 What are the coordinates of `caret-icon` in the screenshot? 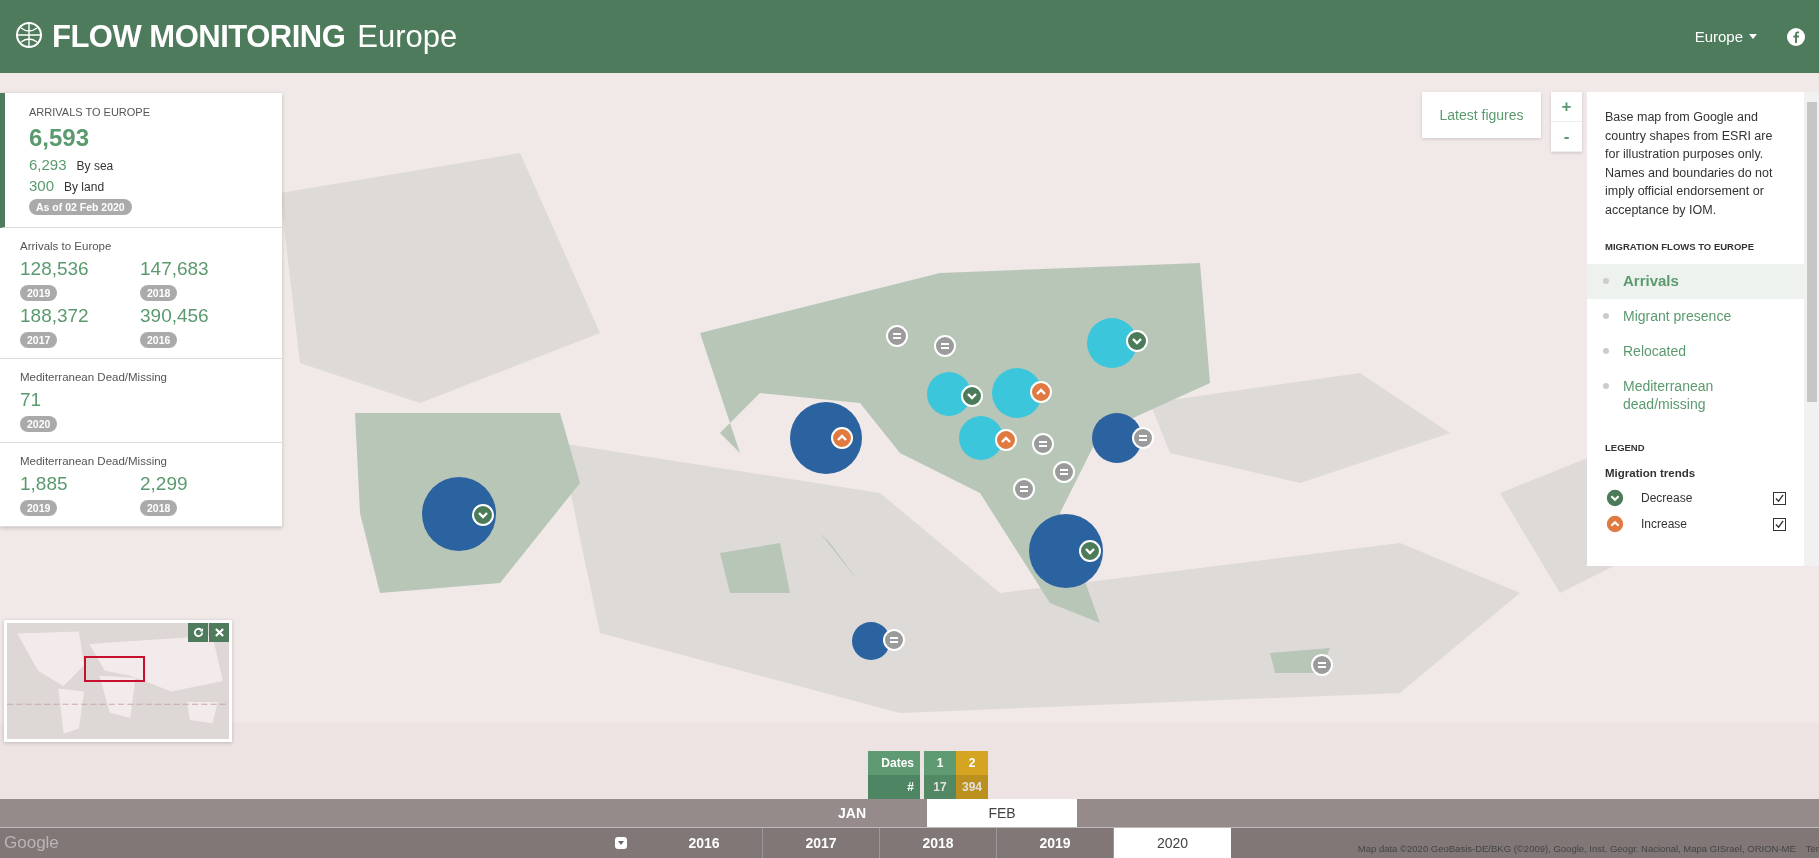 It's located at (1753, 36).